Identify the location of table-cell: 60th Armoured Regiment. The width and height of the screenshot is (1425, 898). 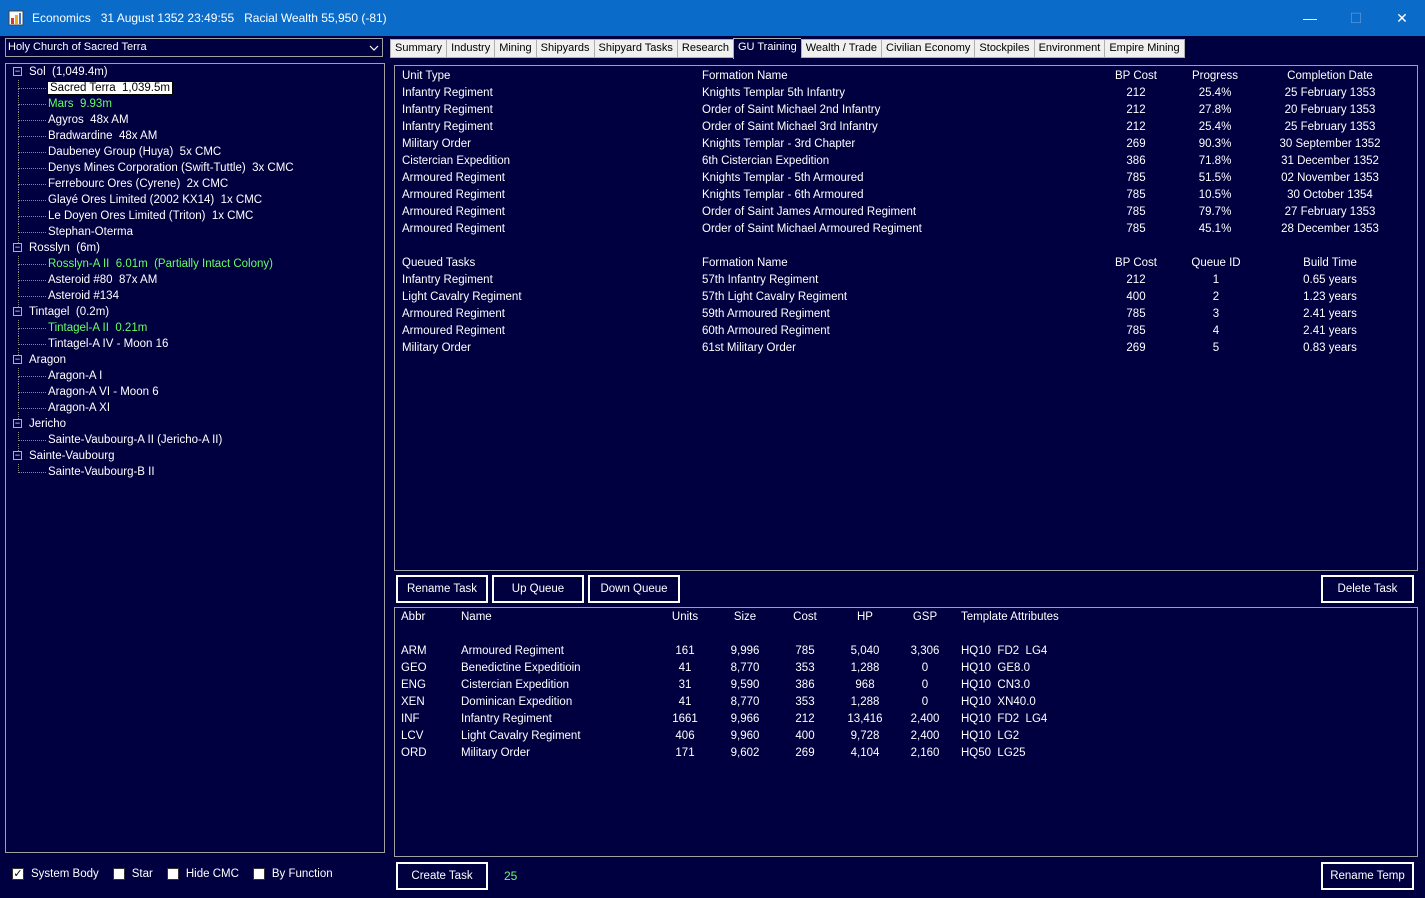
(766, 331).